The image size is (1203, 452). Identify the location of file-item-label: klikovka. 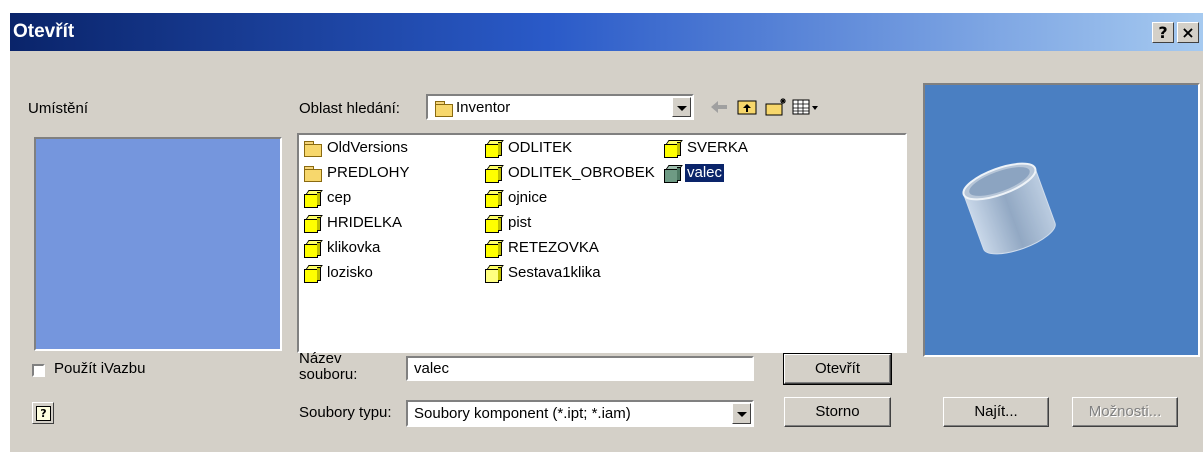
(354, 247).